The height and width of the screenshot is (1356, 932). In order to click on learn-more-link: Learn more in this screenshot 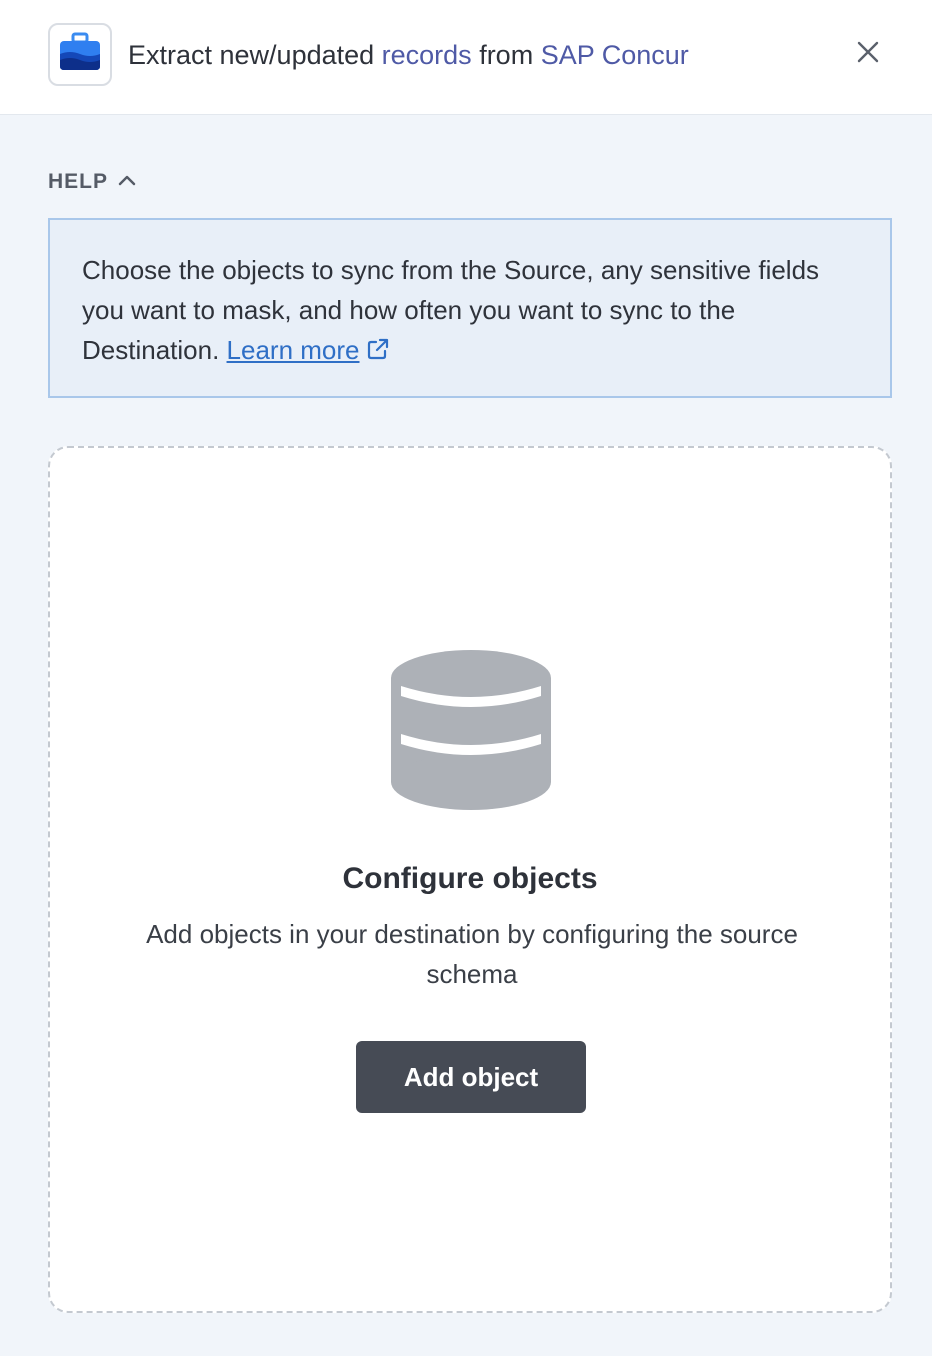, I will do `click(293, 350)`.